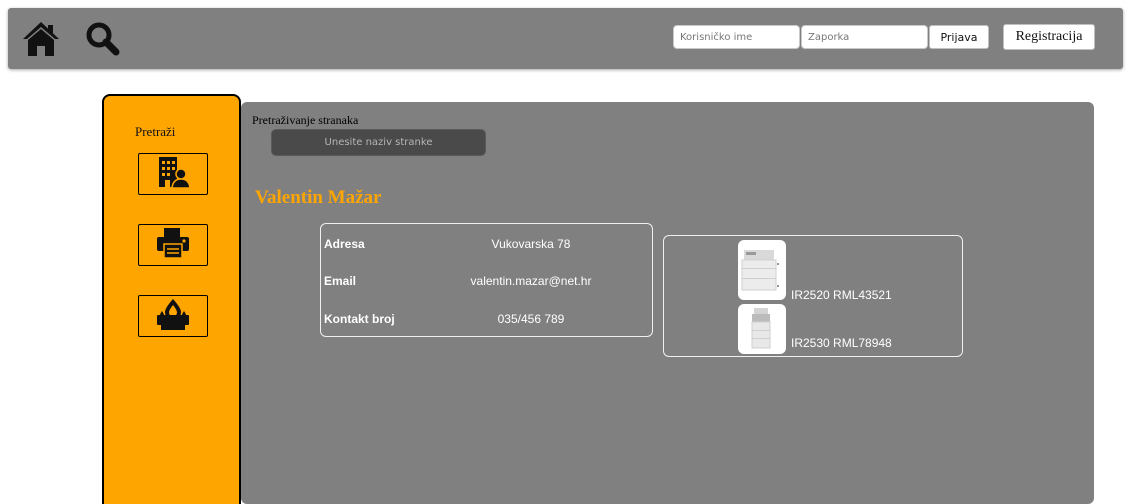  I want to click on device-item: IR2520 RML43521, so click(838, 271).